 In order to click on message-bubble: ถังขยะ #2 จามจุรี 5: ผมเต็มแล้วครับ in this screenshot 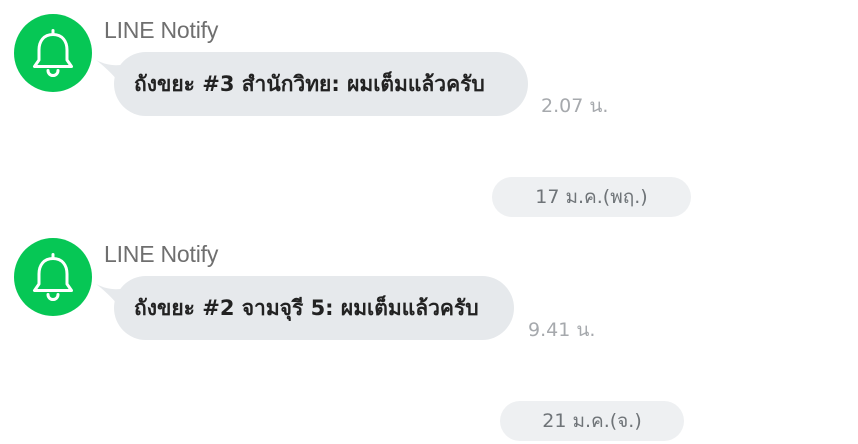, I will do `click(314, 308)`.